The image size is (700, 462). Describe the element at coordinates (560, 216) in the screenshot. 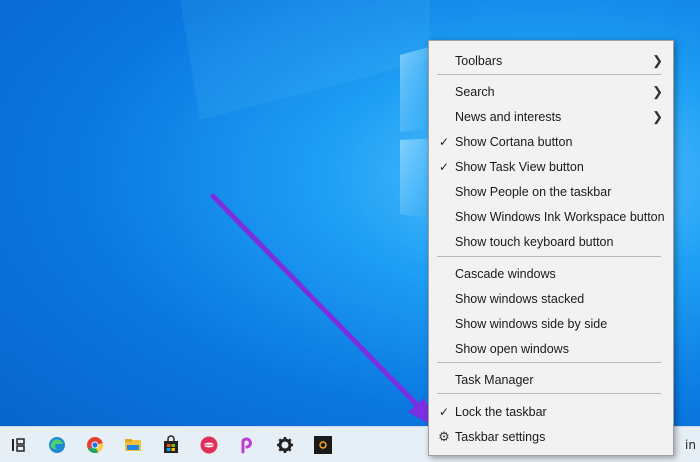

I see `menu-item-label: Show Windows Ink Workspace button` at that location.